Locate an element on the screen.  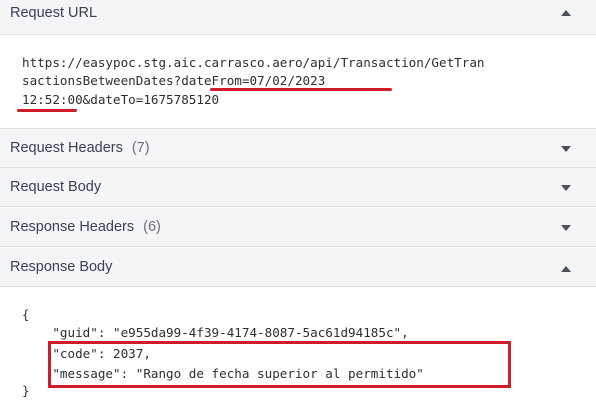
request-url-title: Request URL is located at coordinates (54, 13).